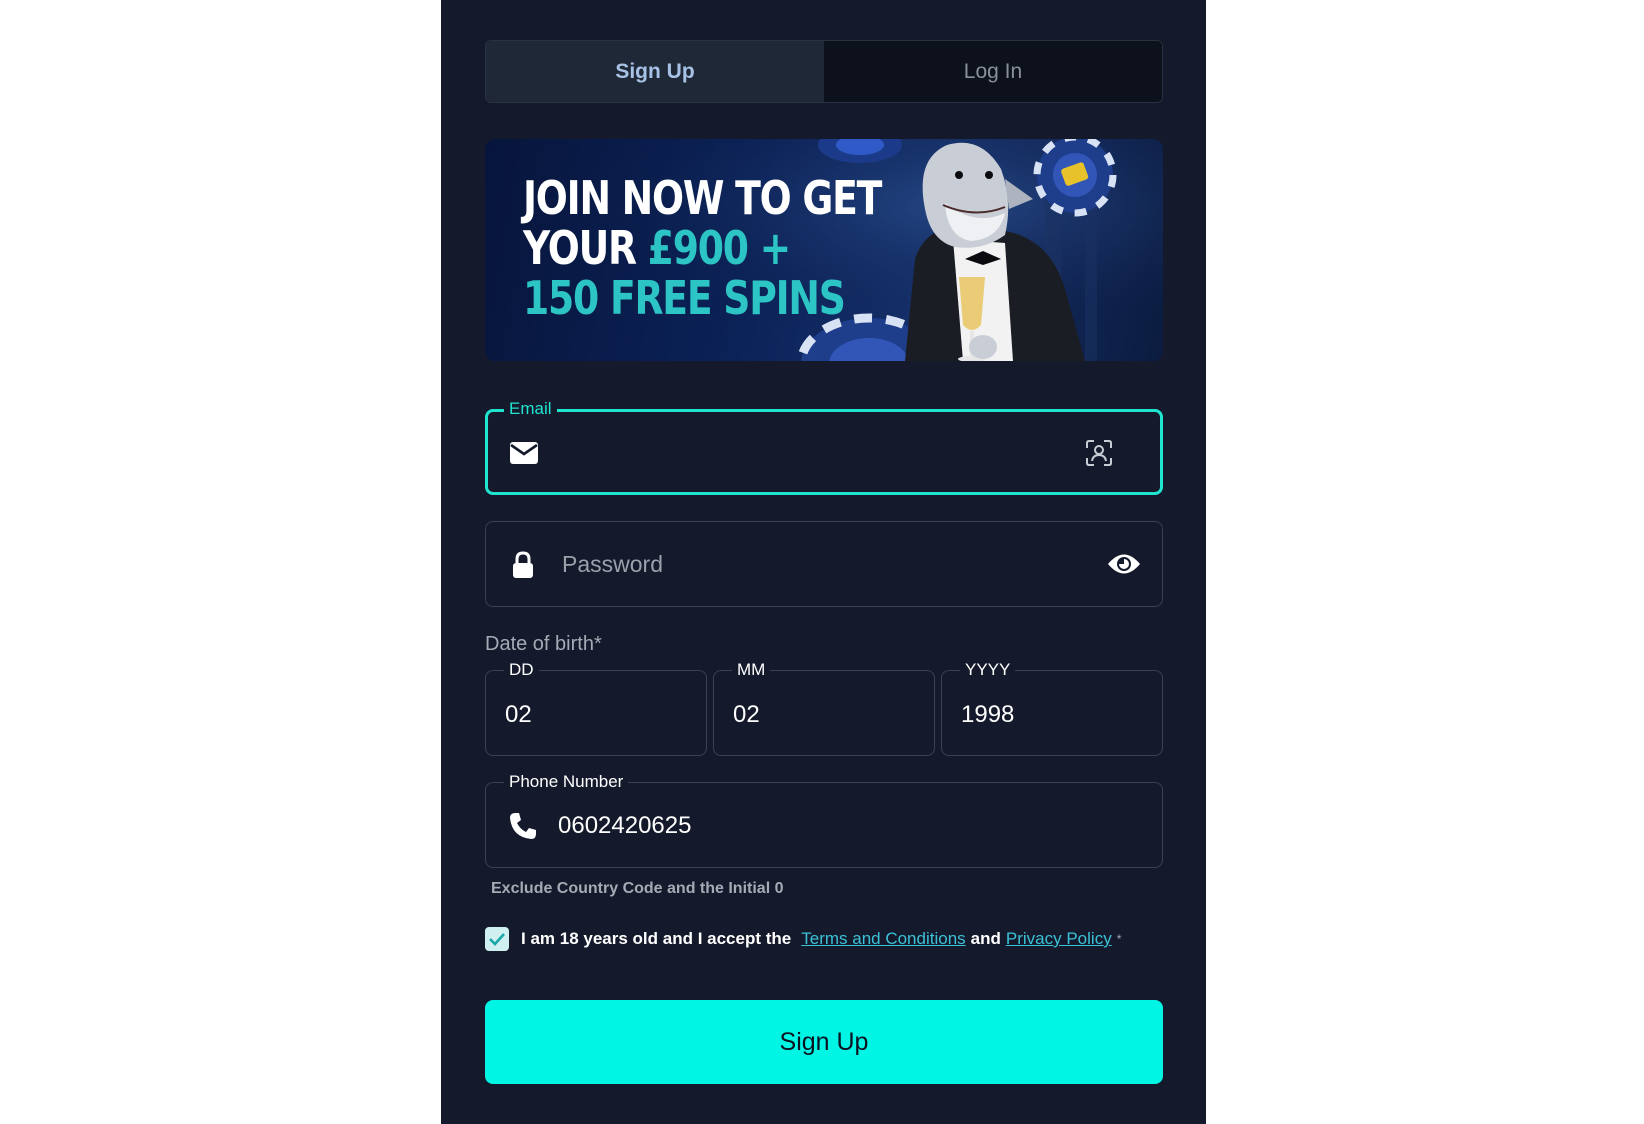 The width and height of the screenshot is (1644, 1124). I want to click on face-scan-icon, so click(1099, 453).